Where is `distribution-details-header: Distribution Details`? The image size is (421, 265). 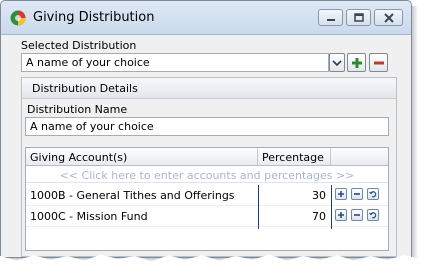 distribution-details-header: Distribution Details is located at coordinates (209, 88).